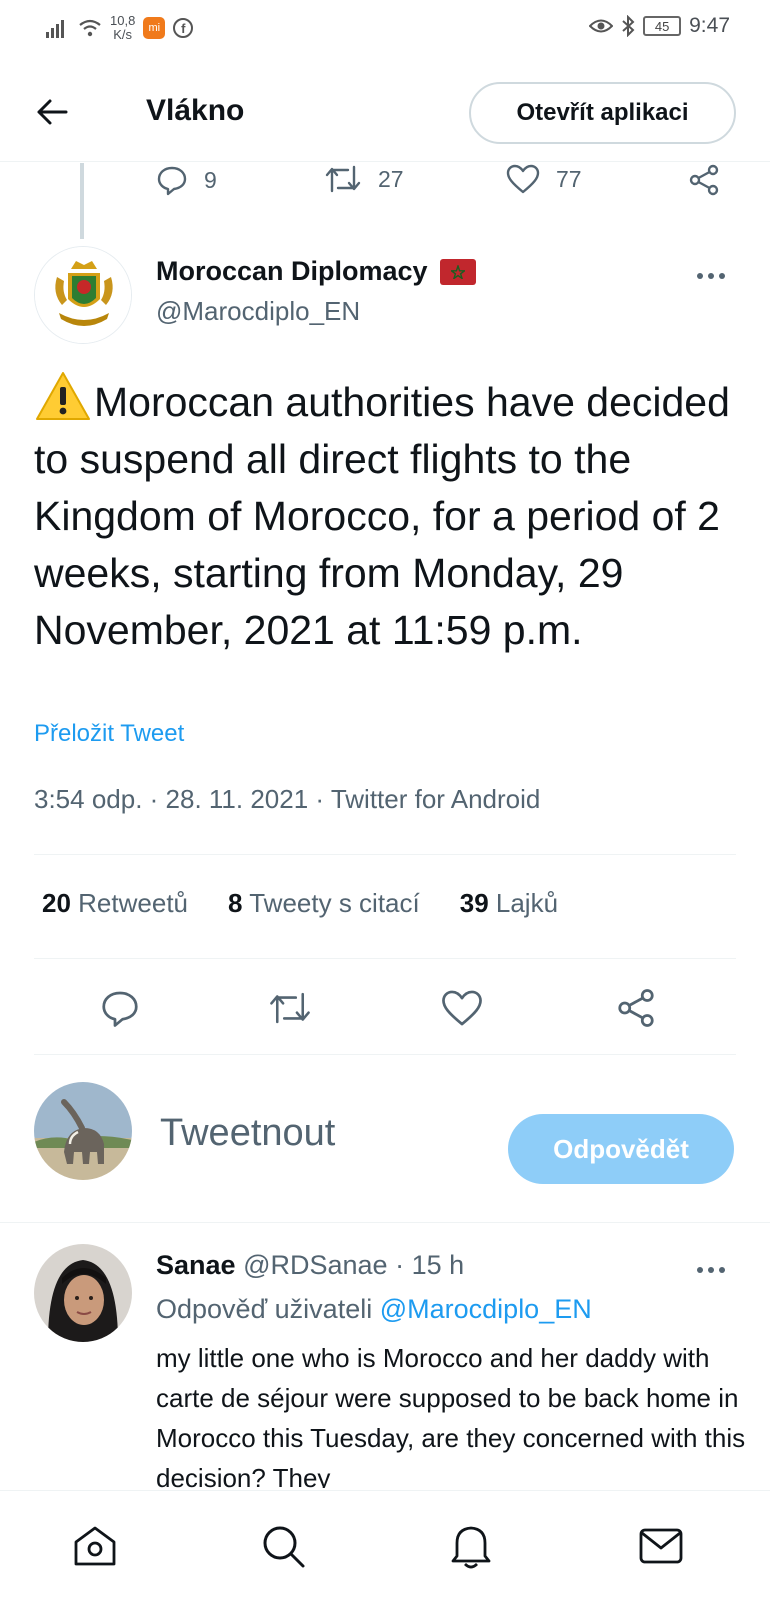 The height and width of the screenshot is (1600, 770). Describe the element at coordinates (334, 903) in the screenshot. I see `quotes-stat-label: Tweety s citací` at that location.